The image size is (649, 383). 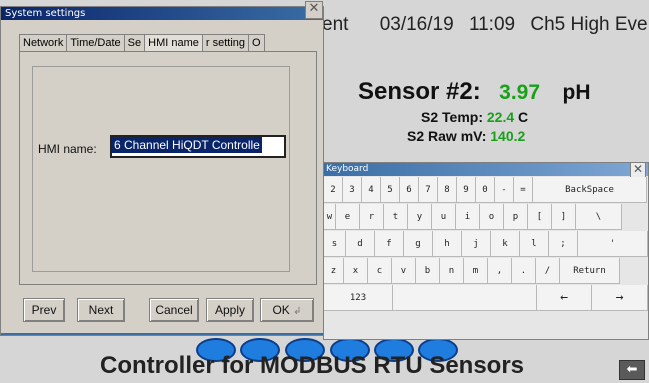 What do you see at coordinates (389, 244) in the screenshot?
I see `key: f` at bounding box center [389, 244].